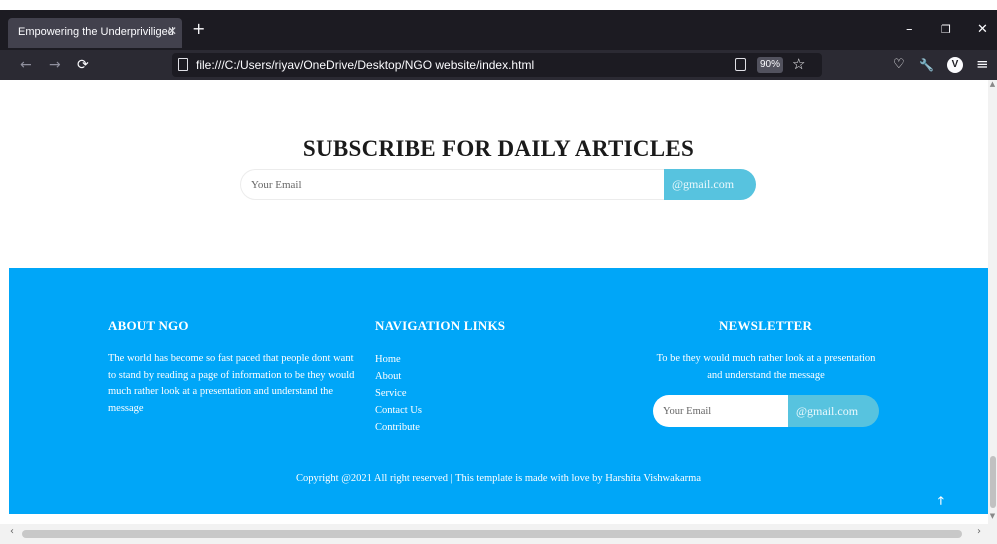  I want to click on zoom-level-badge: 90%, so click(770, 65).